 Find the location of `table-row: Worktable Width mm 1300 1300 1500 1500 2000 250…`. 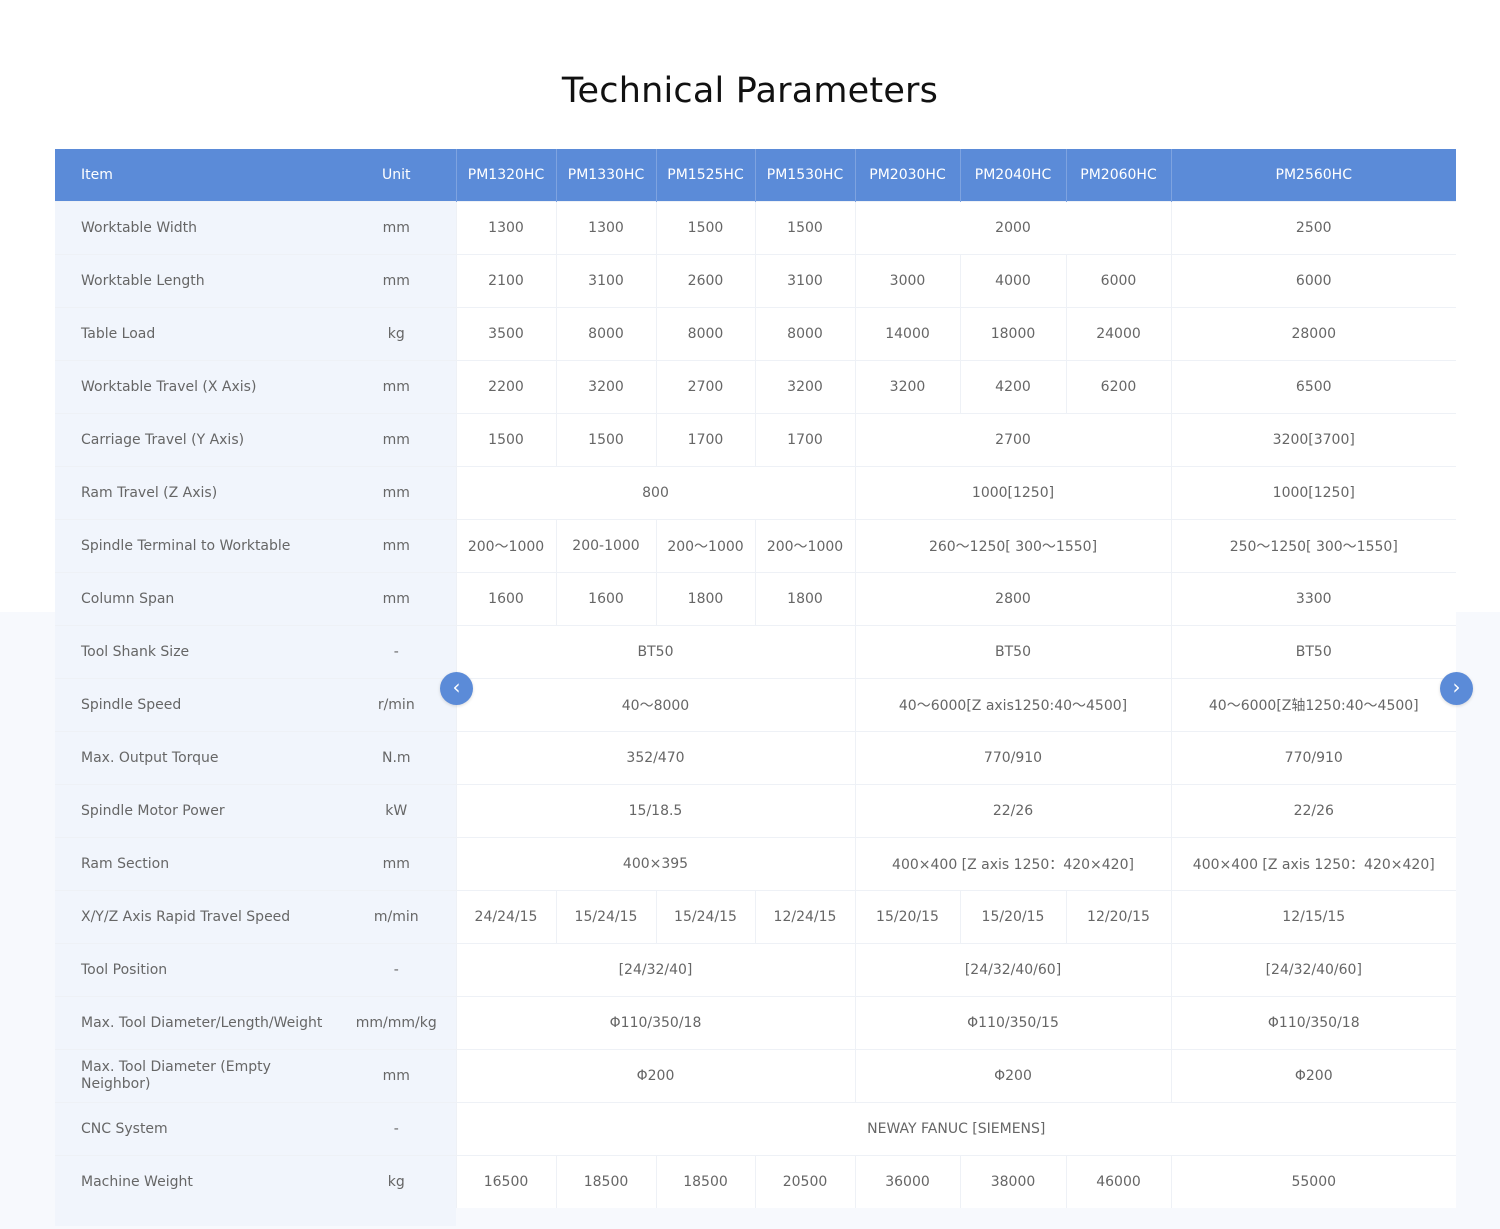

table-row: Worktable Width mm 1300 1300 1500 1500 2000 250… is located at coordinates (755, 228).